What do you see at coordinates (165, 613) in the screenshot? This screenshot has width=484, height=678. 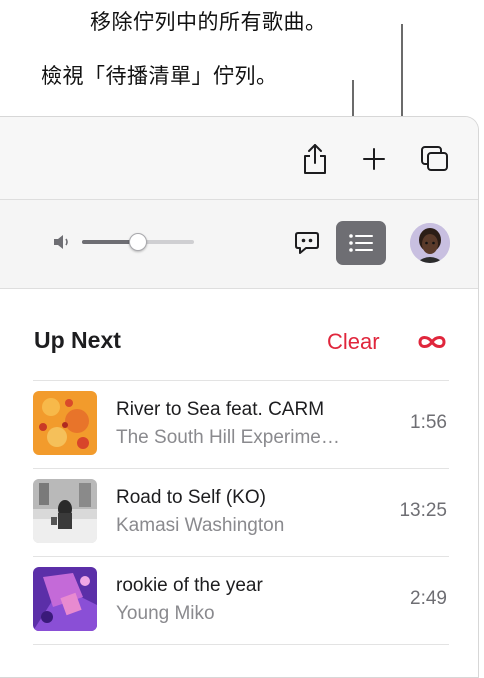 I see `song-artist: Young Miko` at bounding box center [165, 613].